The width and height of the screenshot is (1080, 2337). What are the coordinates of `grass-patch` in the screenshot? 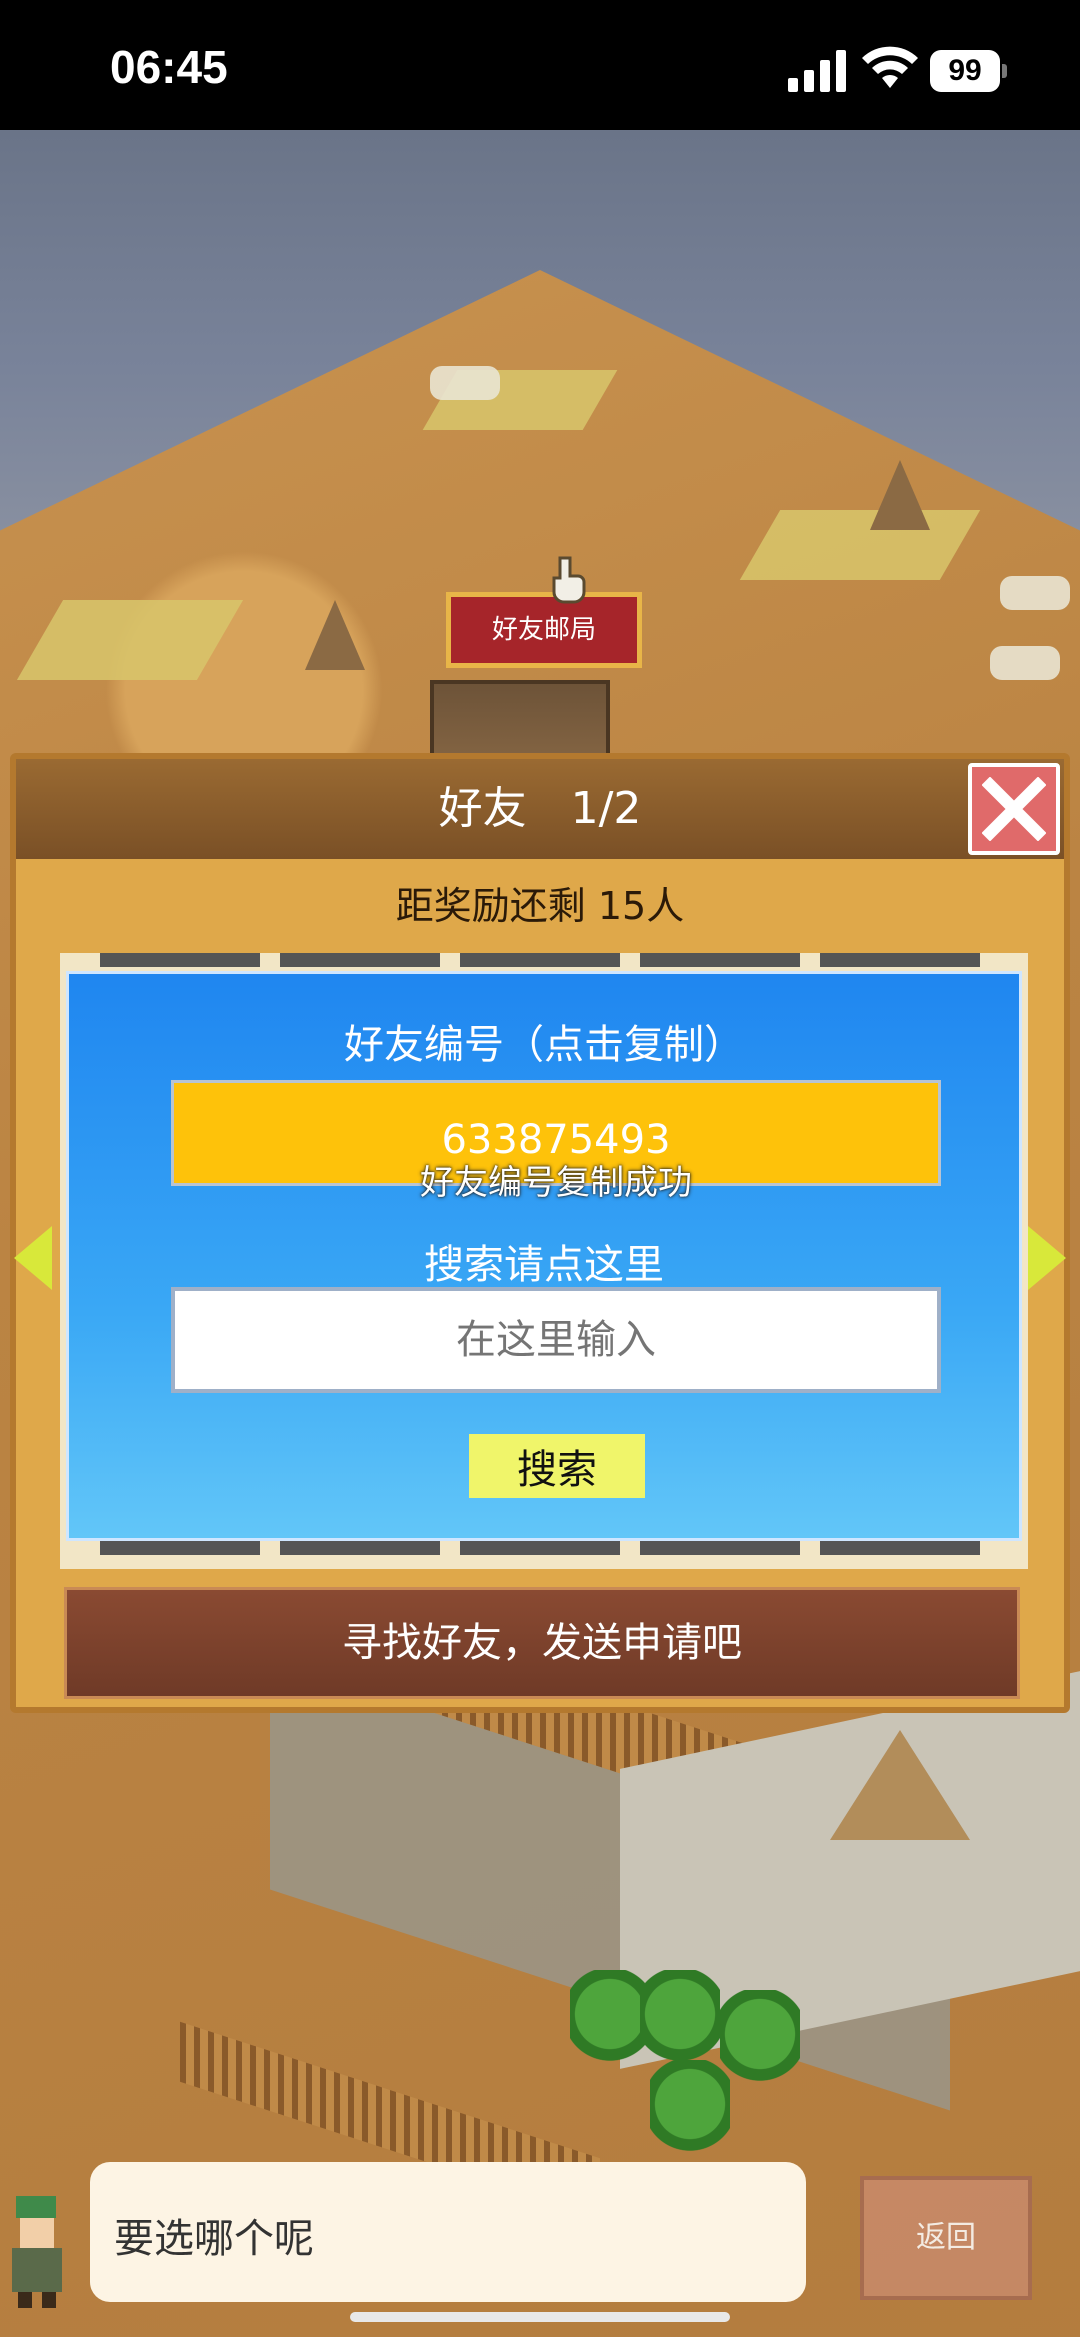 It's located at (860, 545).